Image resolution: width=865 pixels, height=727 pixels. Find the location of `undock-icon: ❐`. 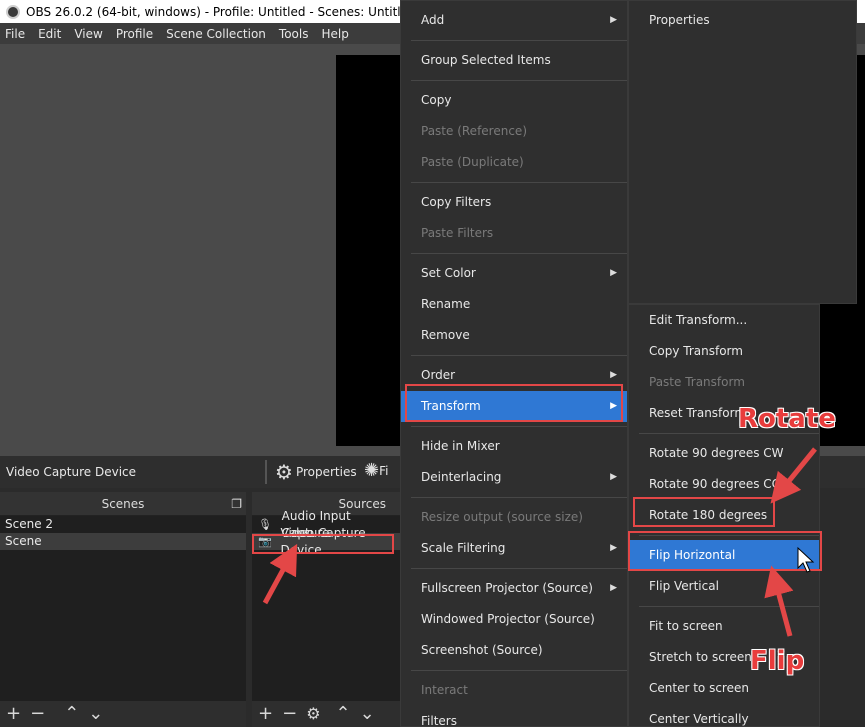

undock-icon: ❐ is located at coordinates (236, 504).